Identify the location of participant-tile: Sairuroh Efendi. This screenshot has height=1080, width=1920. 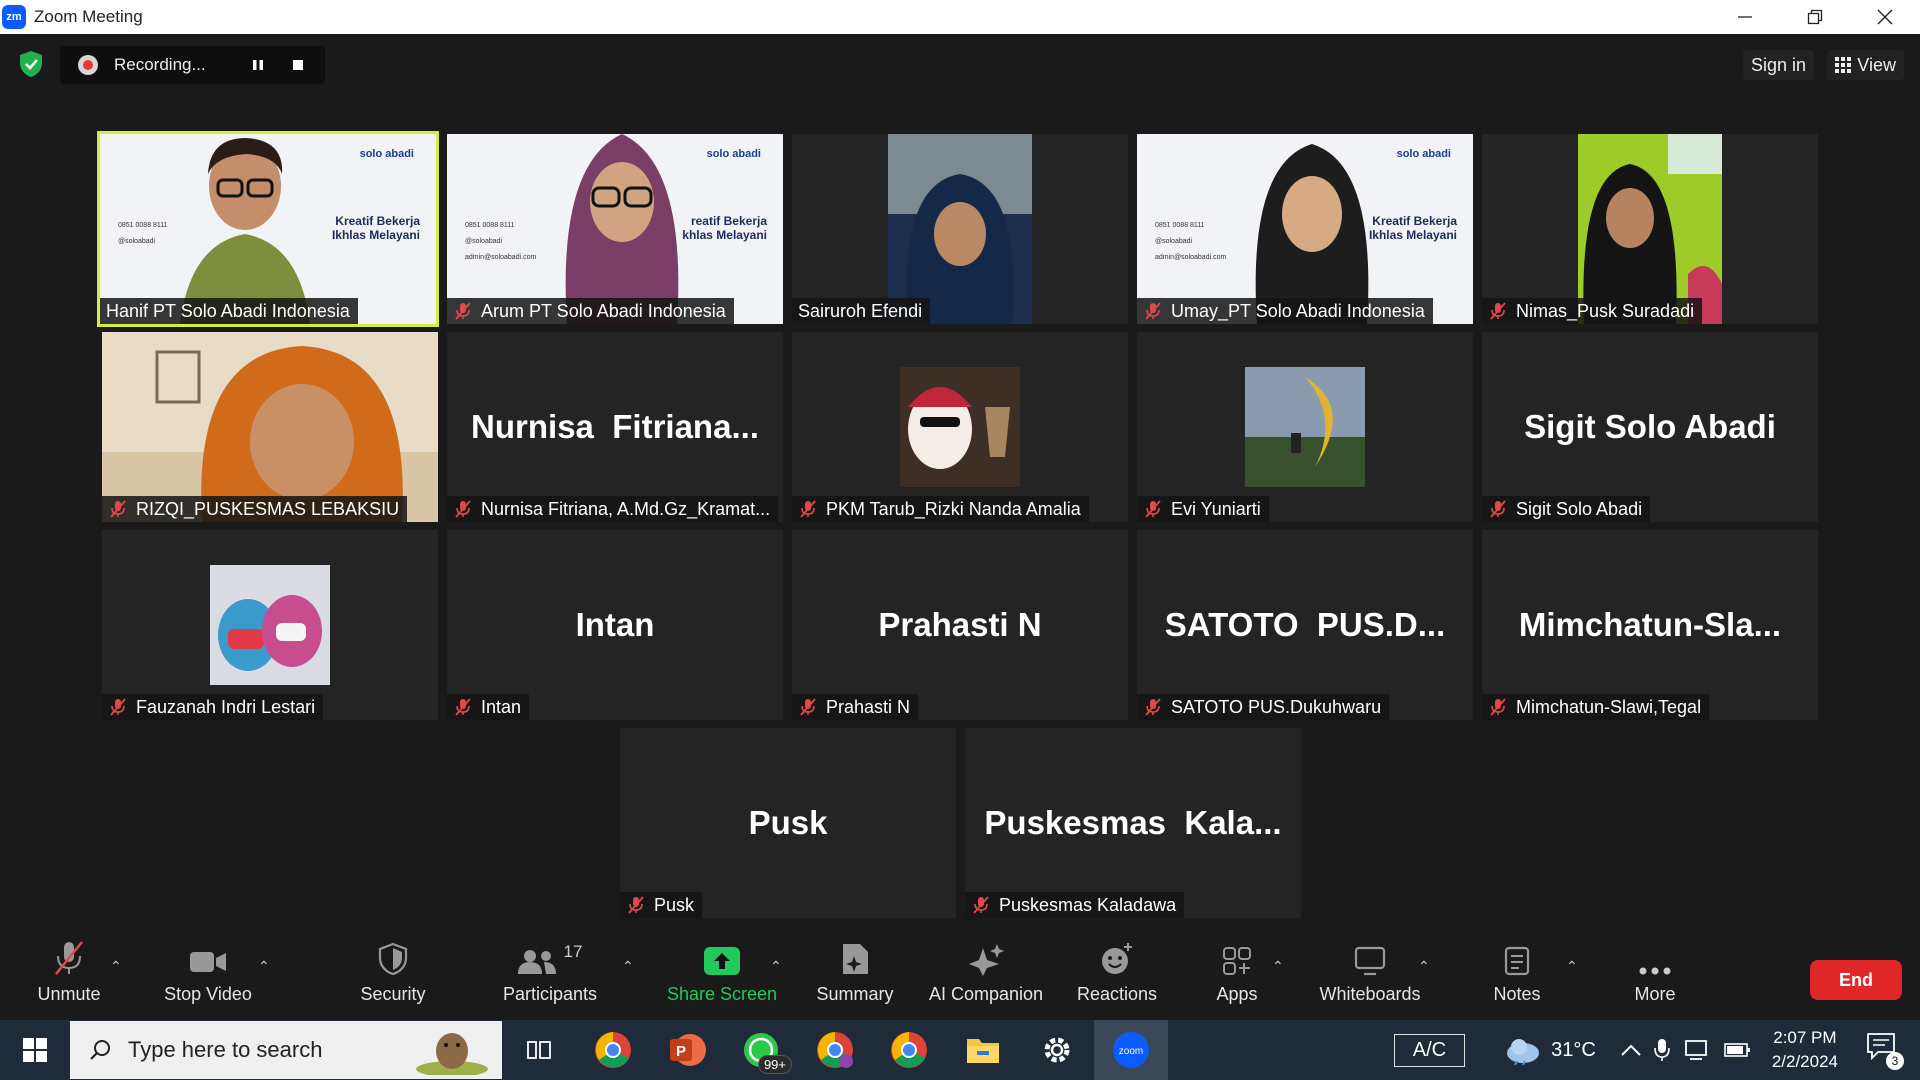
(960, 229).